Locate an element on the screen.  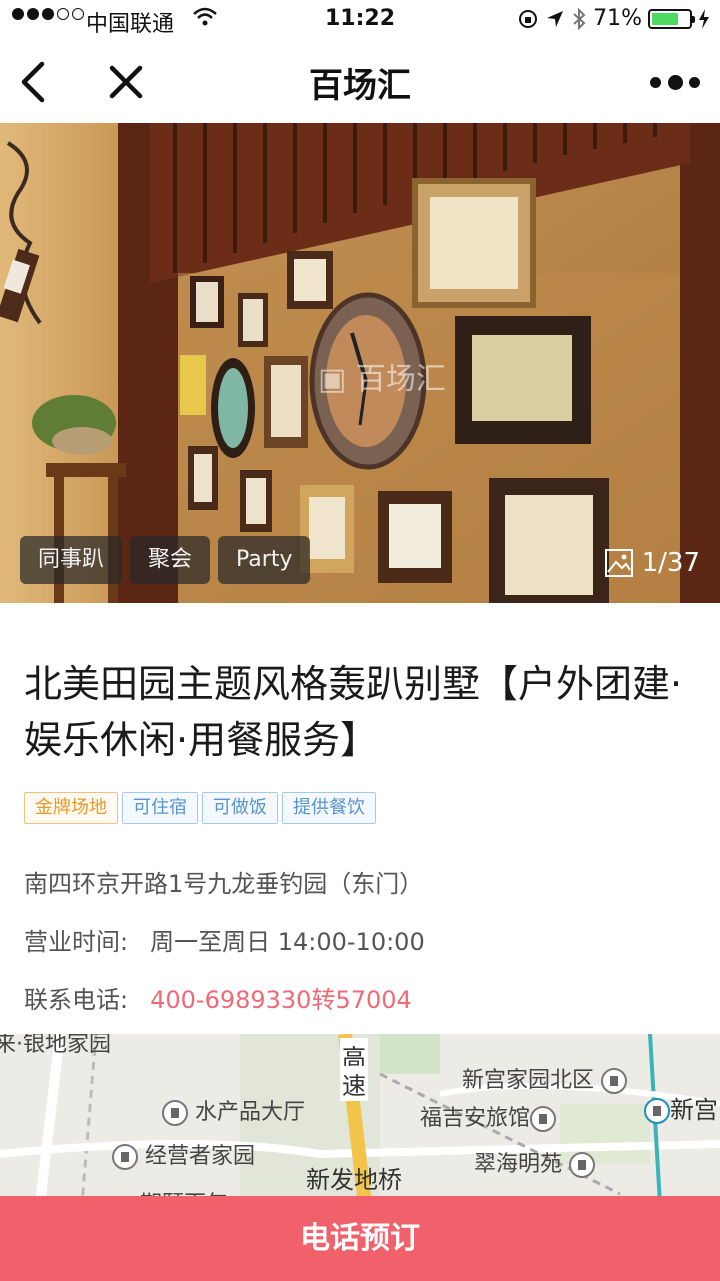
photo-counter: 1/37 is located at coordinates (652, 563).